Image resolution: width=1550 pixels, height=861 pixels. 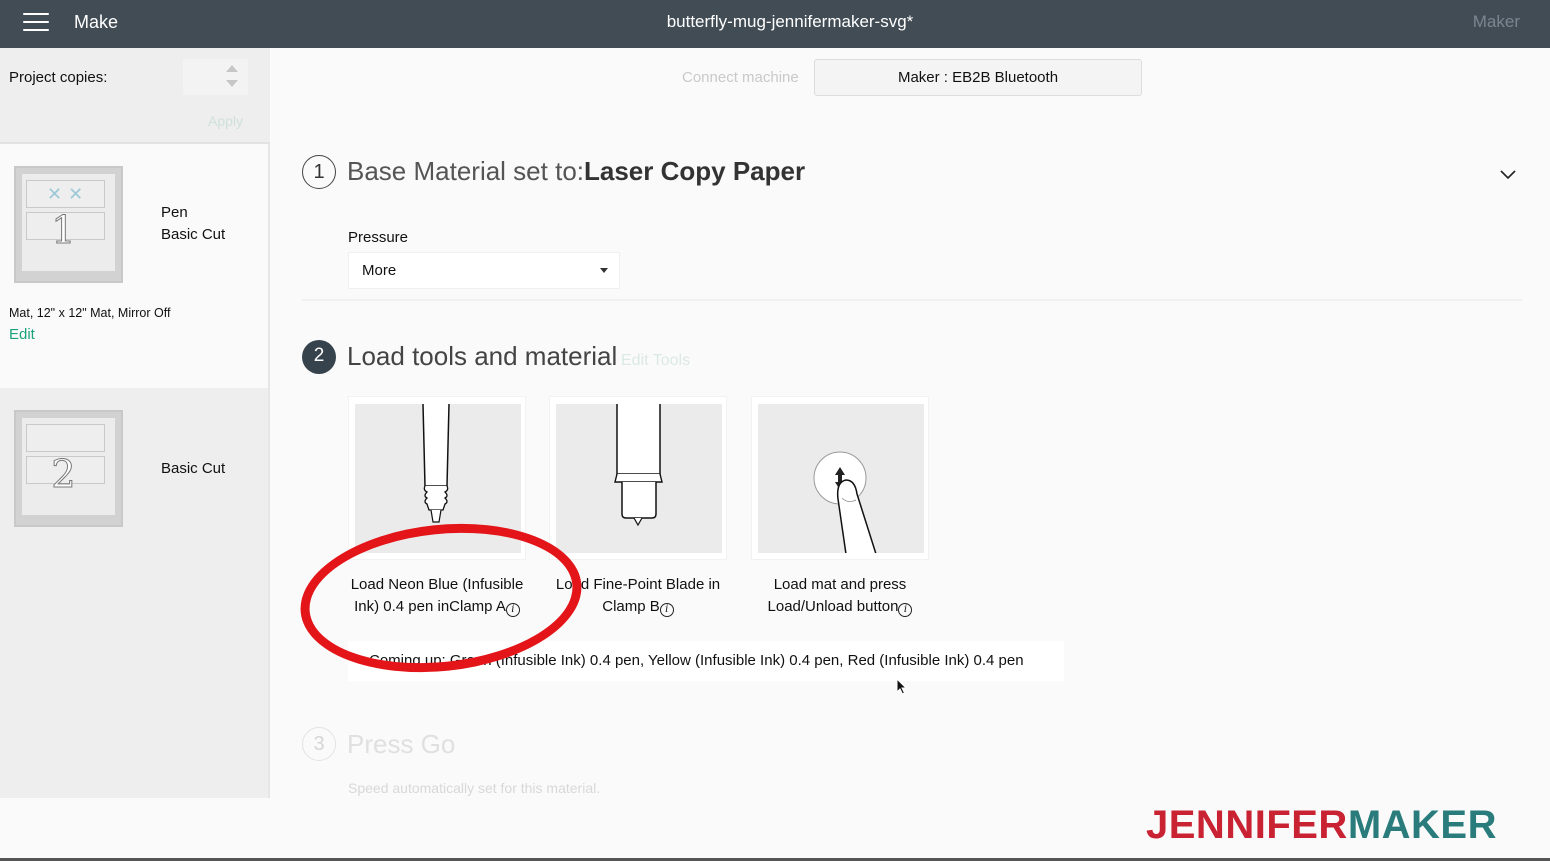 I want to click on mat-info: Mat, 12" x 12" Mat, Mirror Off, so click(x=90, y=313).